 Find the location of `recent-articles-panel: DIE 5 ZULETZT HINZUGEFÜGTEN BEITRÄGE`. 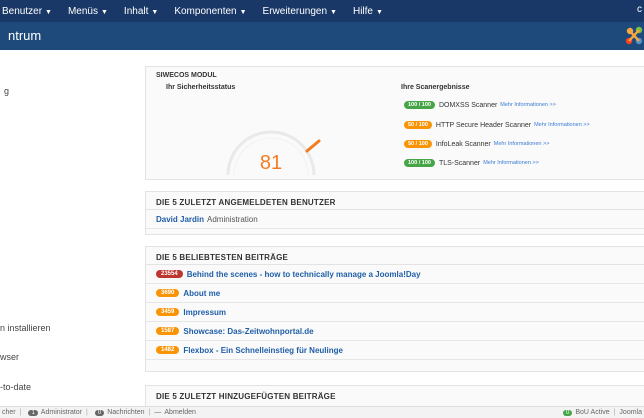

recent-articles-panel: DIE 5 ZULETZT HINZUGEFÜGTEN BEITRÄGE is located at coordinates (394, 396).